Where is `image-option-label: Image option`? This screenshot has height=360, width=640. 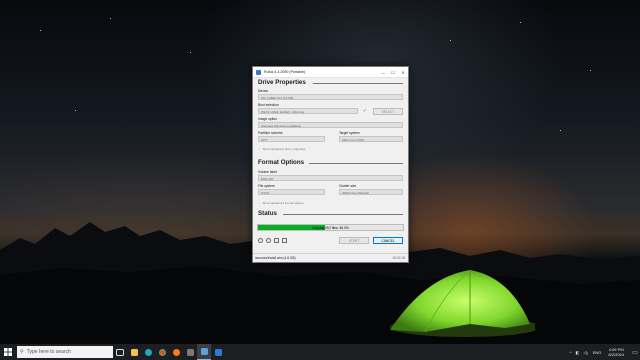 image-option-label: Image option is located at coordinates (268, 119).